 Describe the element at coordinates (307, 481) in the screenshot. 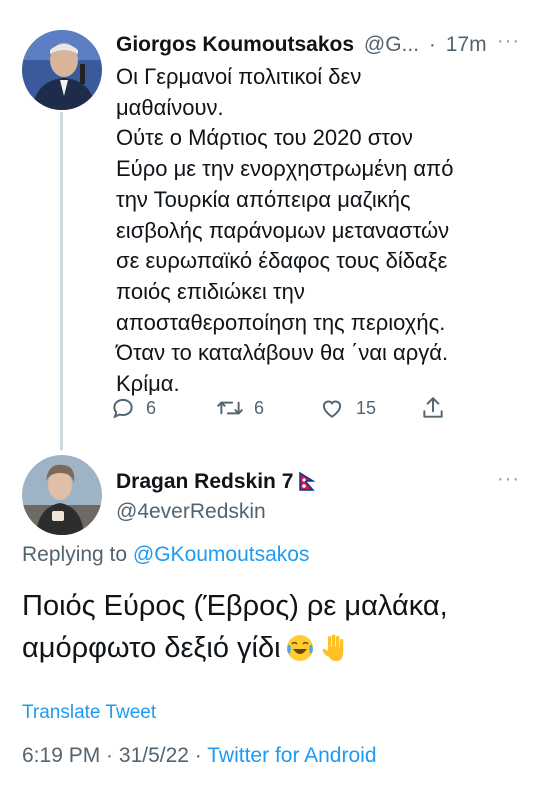

I see `nepal-flag-icon` at that location.